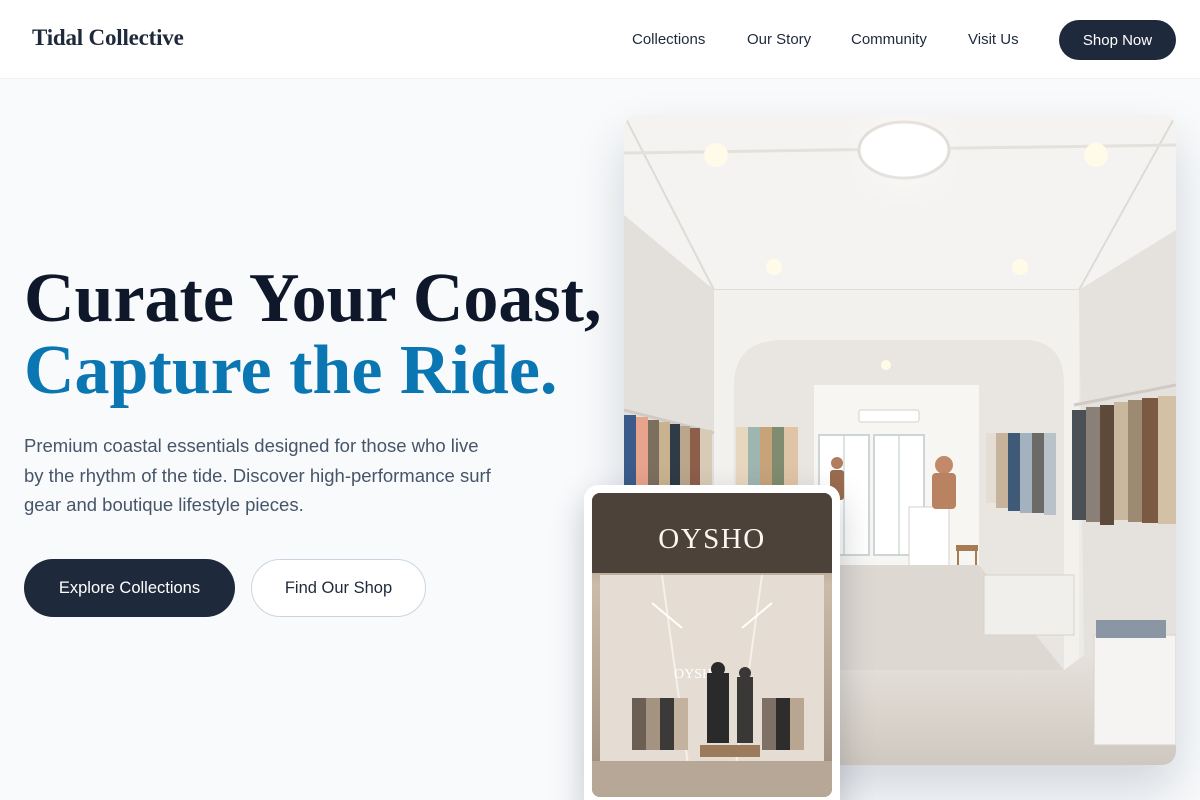  I want to click on inset-store-photo-card: OYSHO OYSHO, so click(712, 642).